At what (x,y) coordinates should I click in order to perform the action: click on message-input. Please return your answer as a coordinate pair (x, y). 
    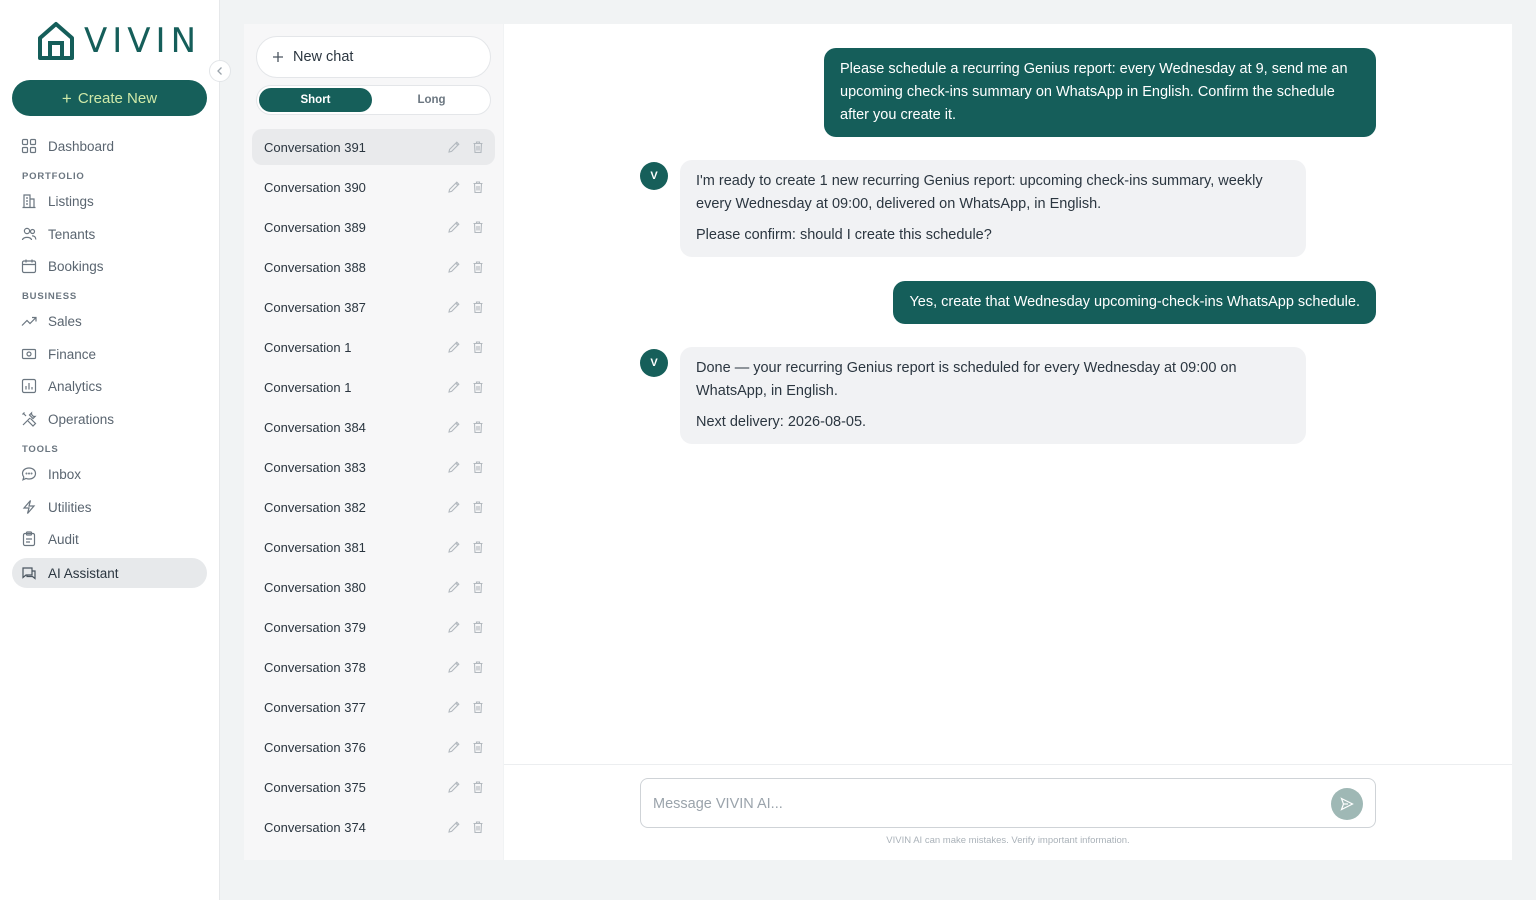
    Looking at the image, I should click on (983, 804).